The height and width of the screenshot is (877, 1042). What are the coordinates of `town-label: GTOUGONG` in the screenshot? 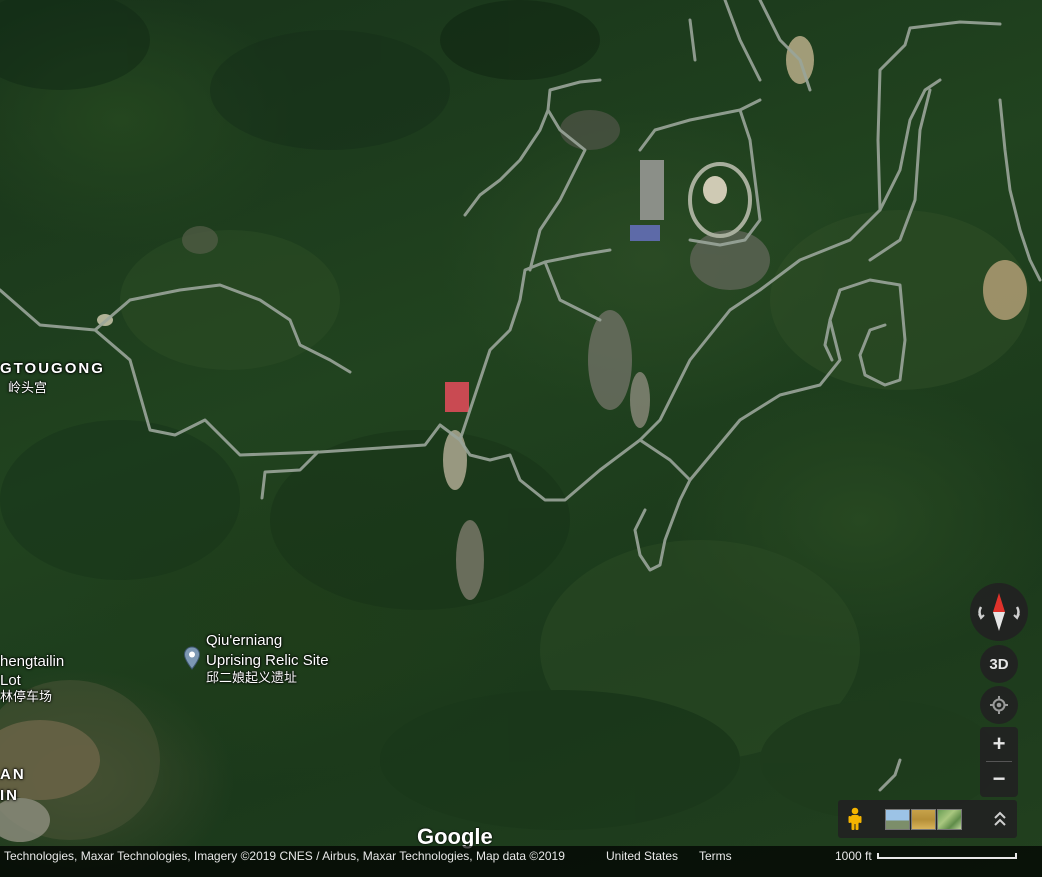 It's located at (52, 368).